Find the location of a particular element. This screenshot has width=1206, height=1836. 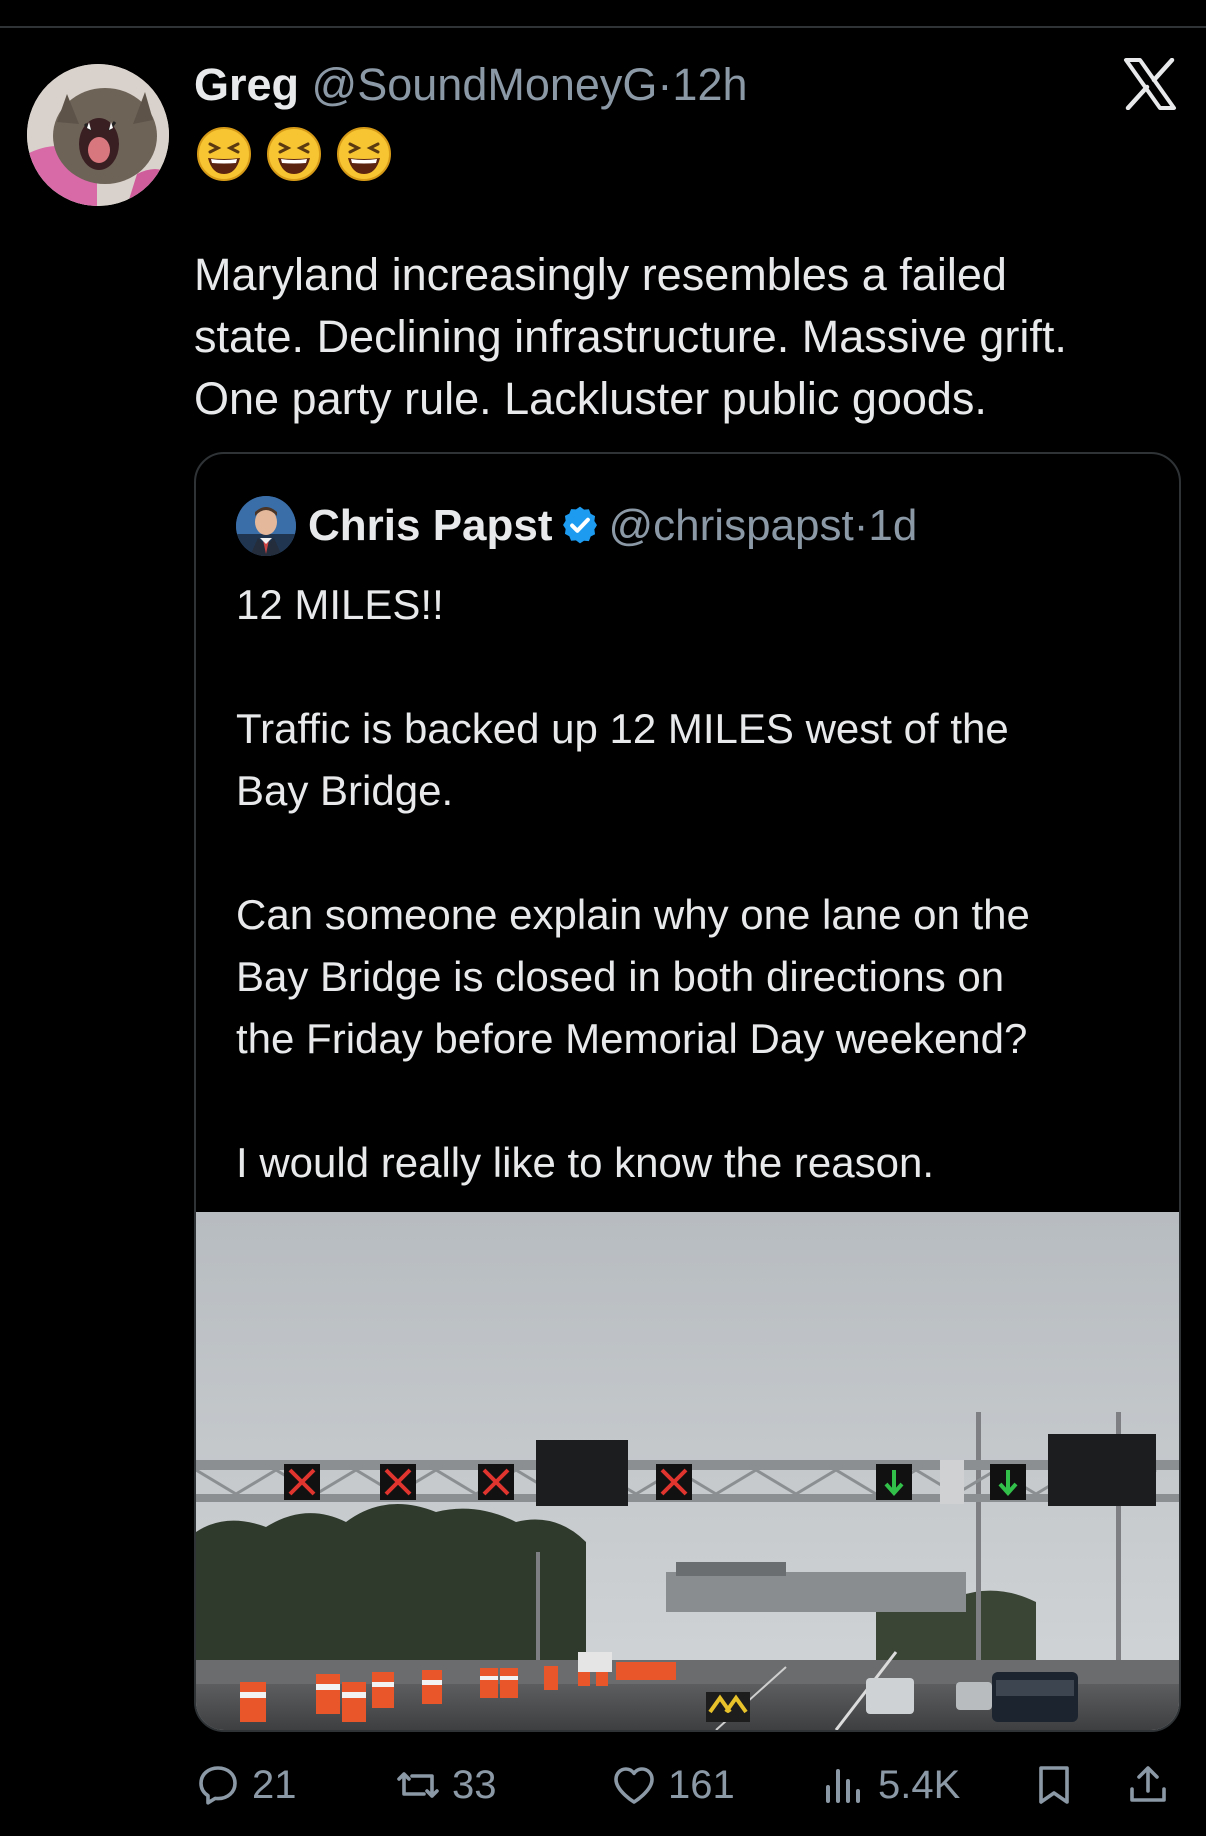

person-avatar-image is located at coordinates (266, 526).